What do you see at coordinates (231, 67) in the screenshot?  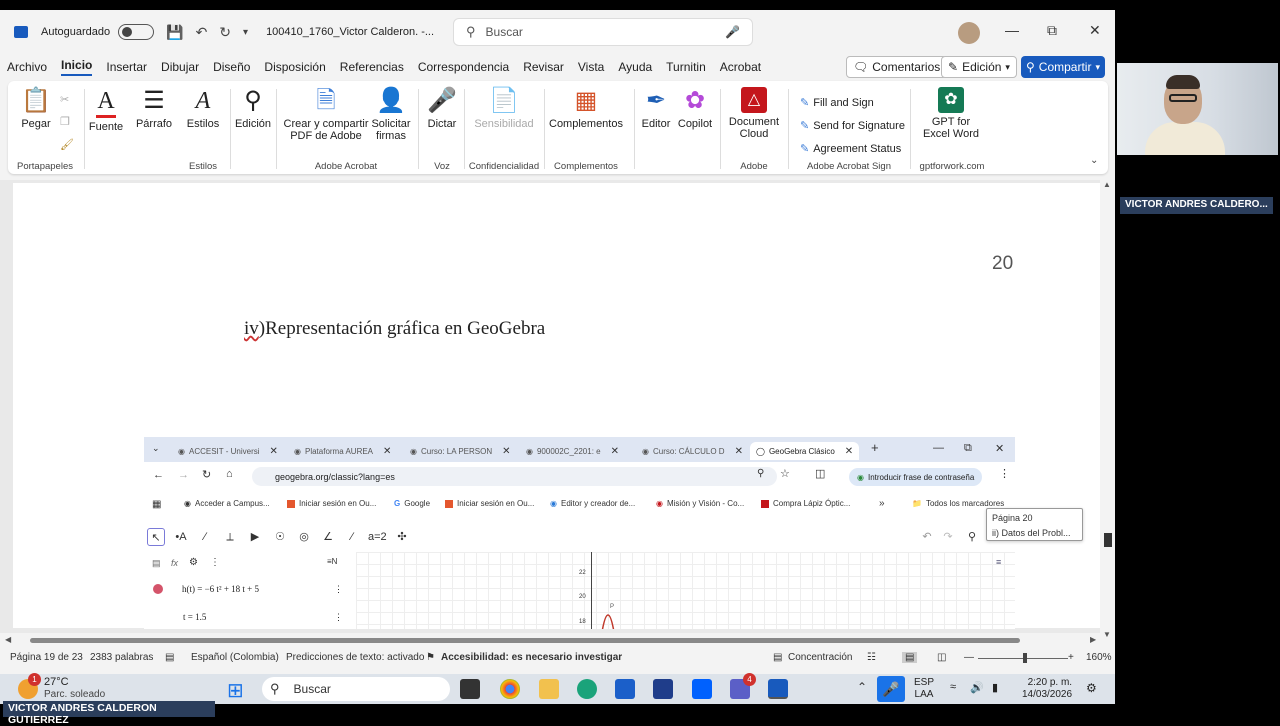 I see `tab-diseno: Diseño` at bounding box center [231, 67].